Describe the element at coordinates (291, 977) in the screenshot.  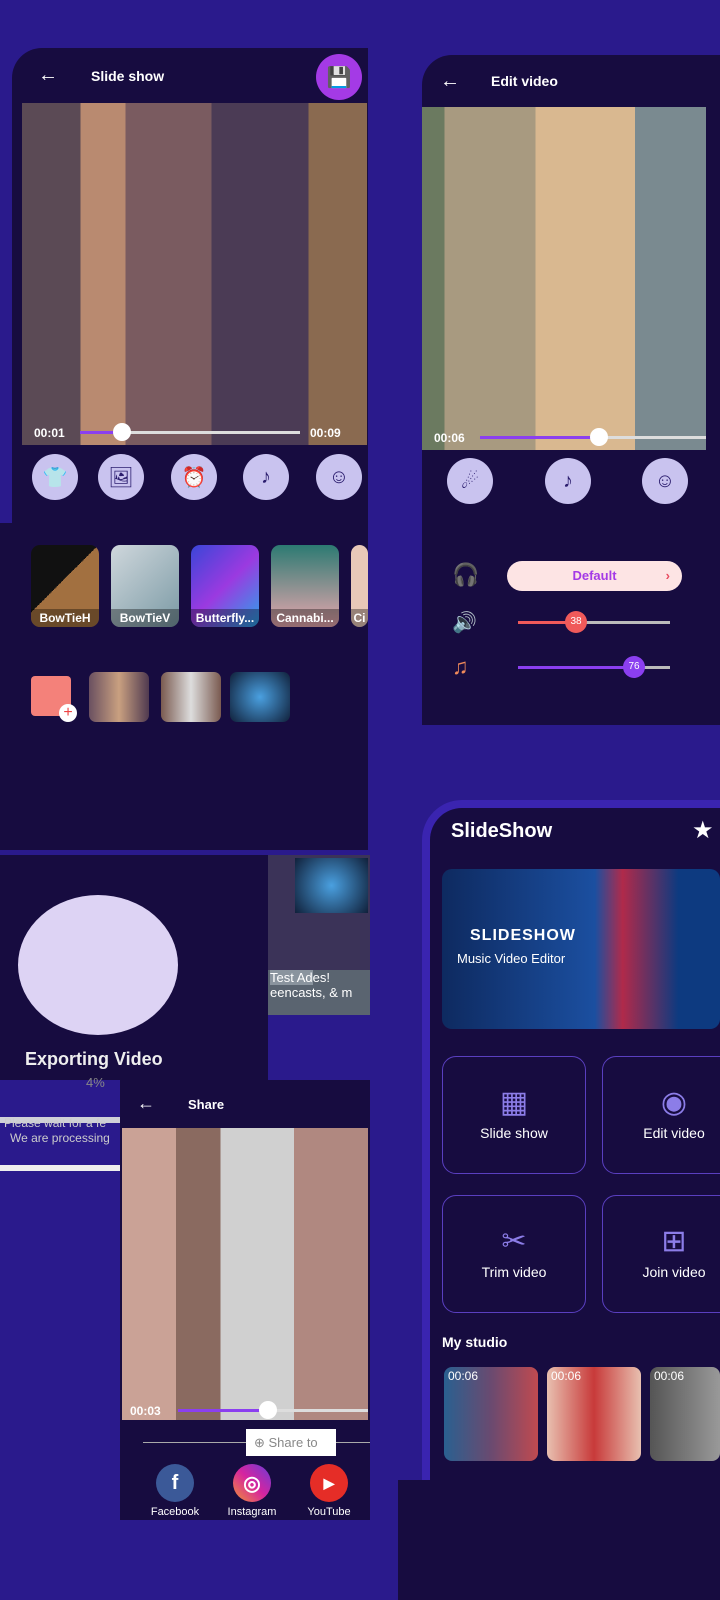
I see `ad-label: Test Ad` at that location.